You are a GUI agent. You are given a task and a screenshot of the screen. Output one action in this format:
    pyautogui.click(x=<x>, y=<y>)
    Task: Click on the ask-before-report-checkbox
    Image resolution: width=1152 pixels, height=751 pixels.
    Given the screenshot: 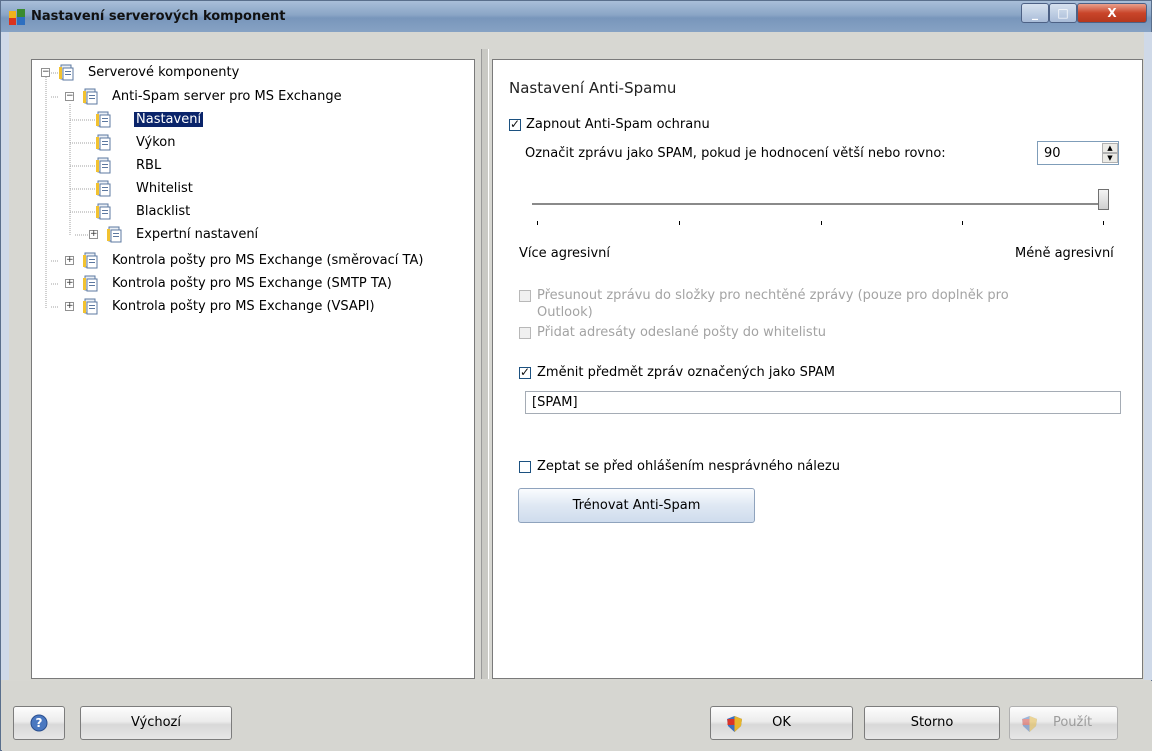 What is the action you would take?
    pyautogui.click(x=525, y=467)
    